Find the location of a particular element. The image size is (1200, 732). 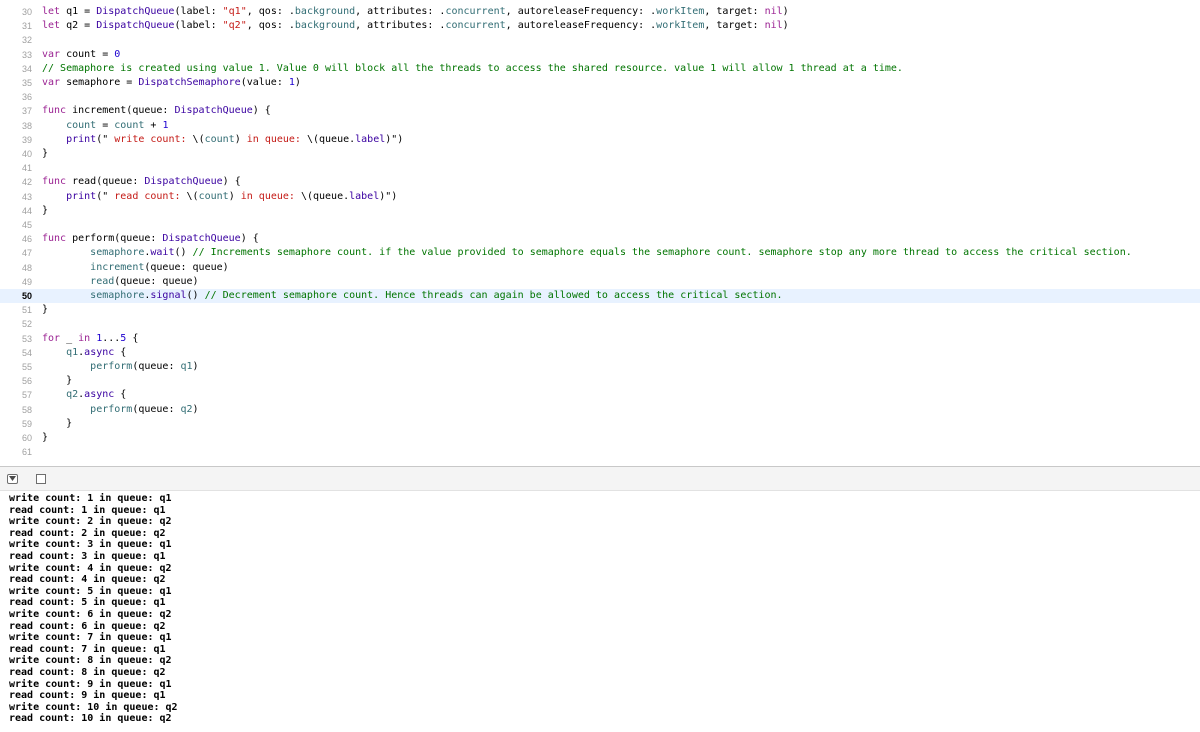

line-number: 36 is located at coordinates (26, 97).